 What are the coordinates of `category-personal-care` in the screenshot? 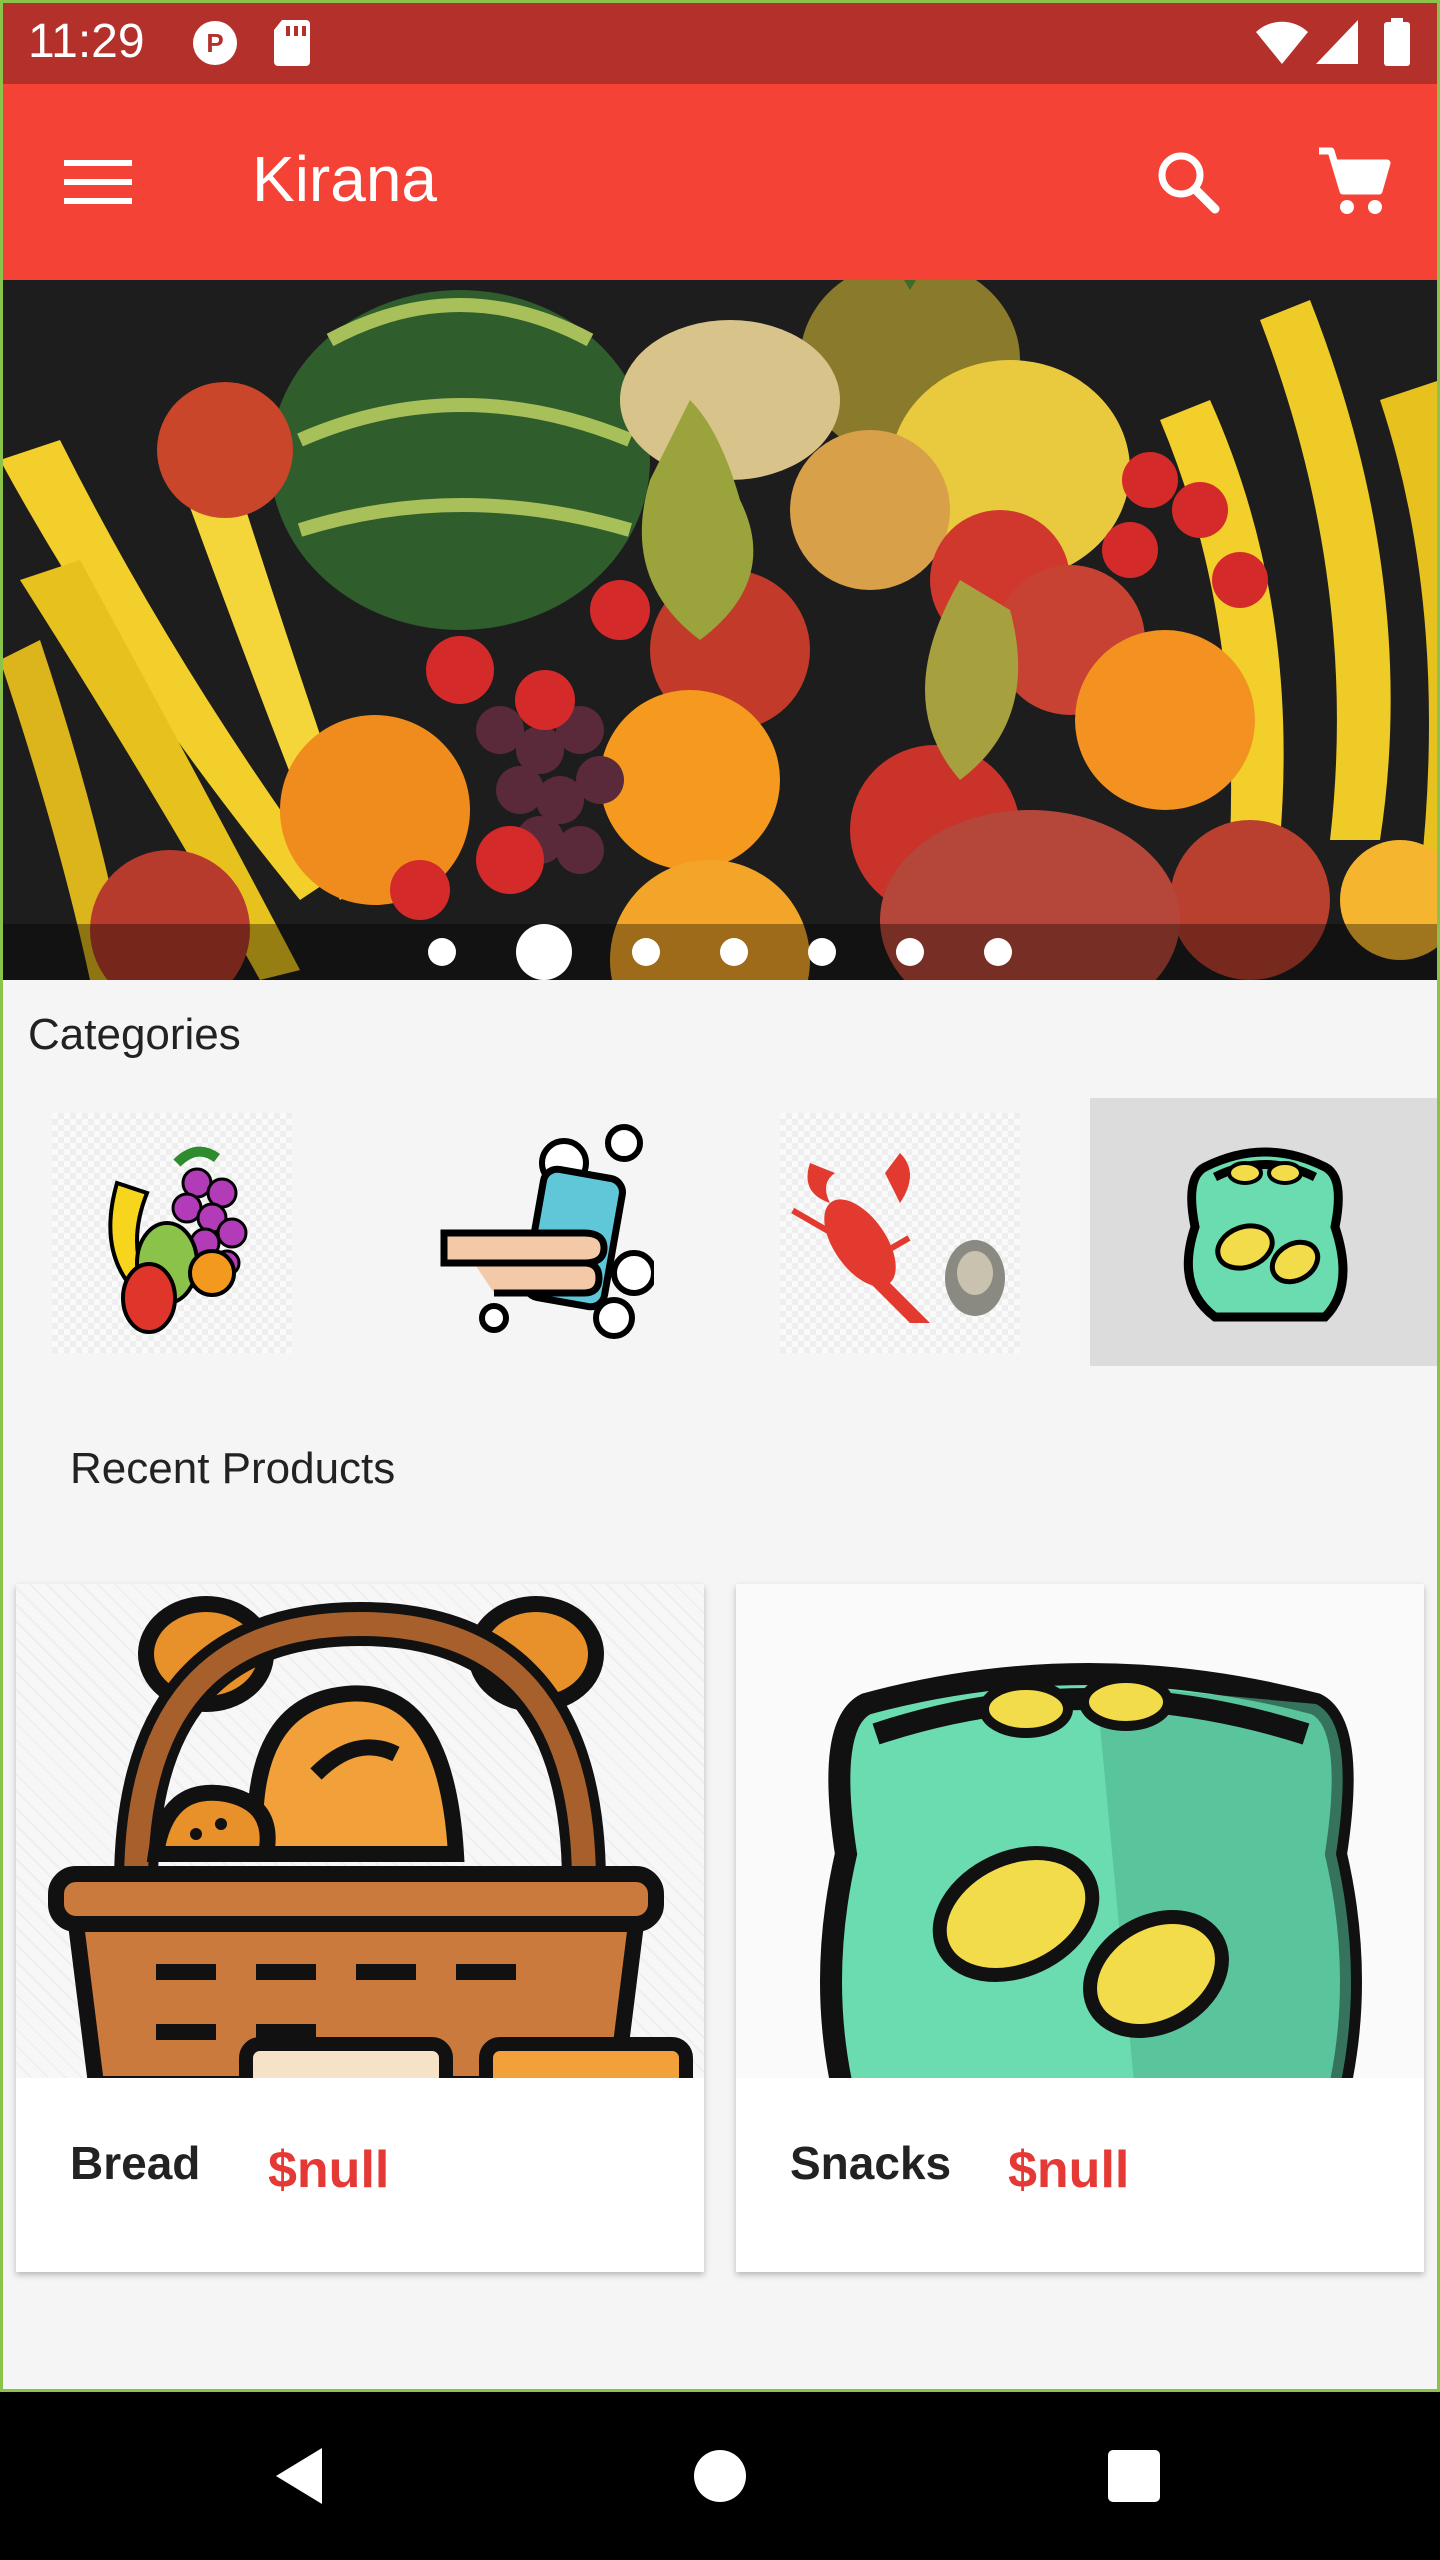 It's located at (544, 1233).